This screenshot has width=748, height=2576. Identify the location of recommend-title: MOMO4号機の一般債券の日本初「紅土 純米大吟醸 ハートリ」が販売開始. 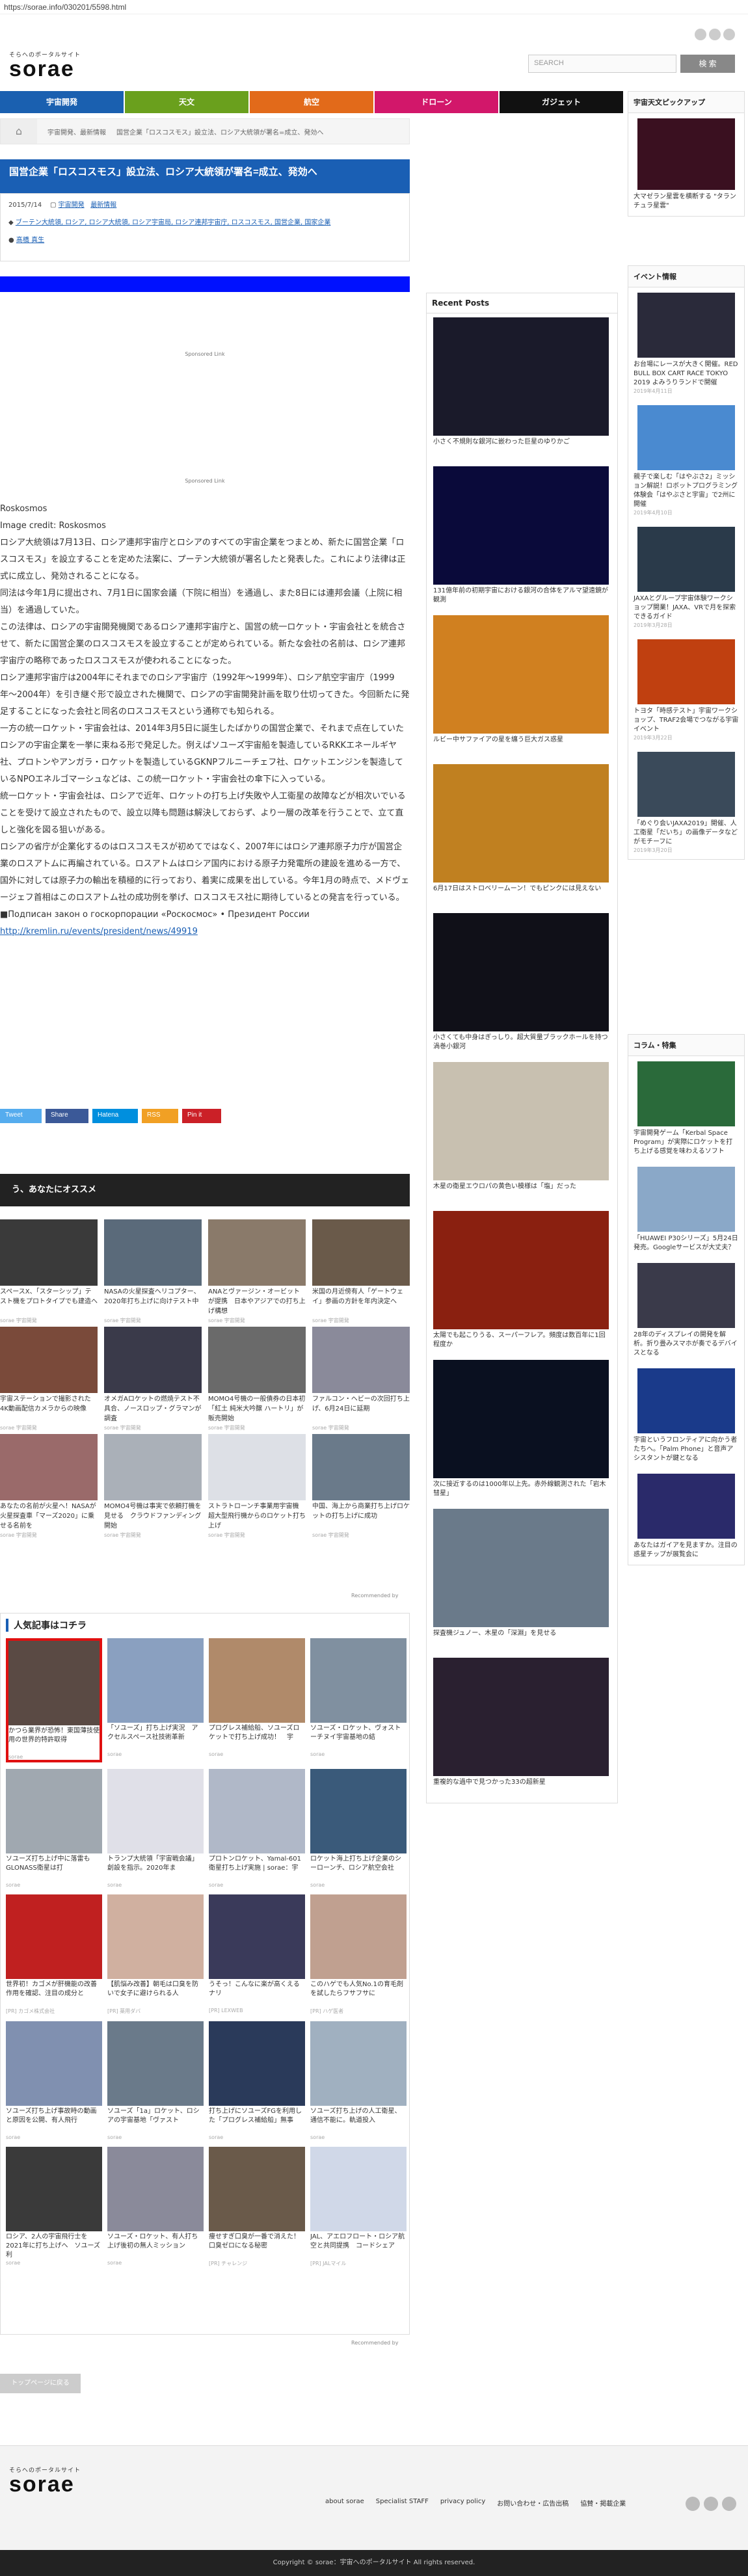
(257, 1409).